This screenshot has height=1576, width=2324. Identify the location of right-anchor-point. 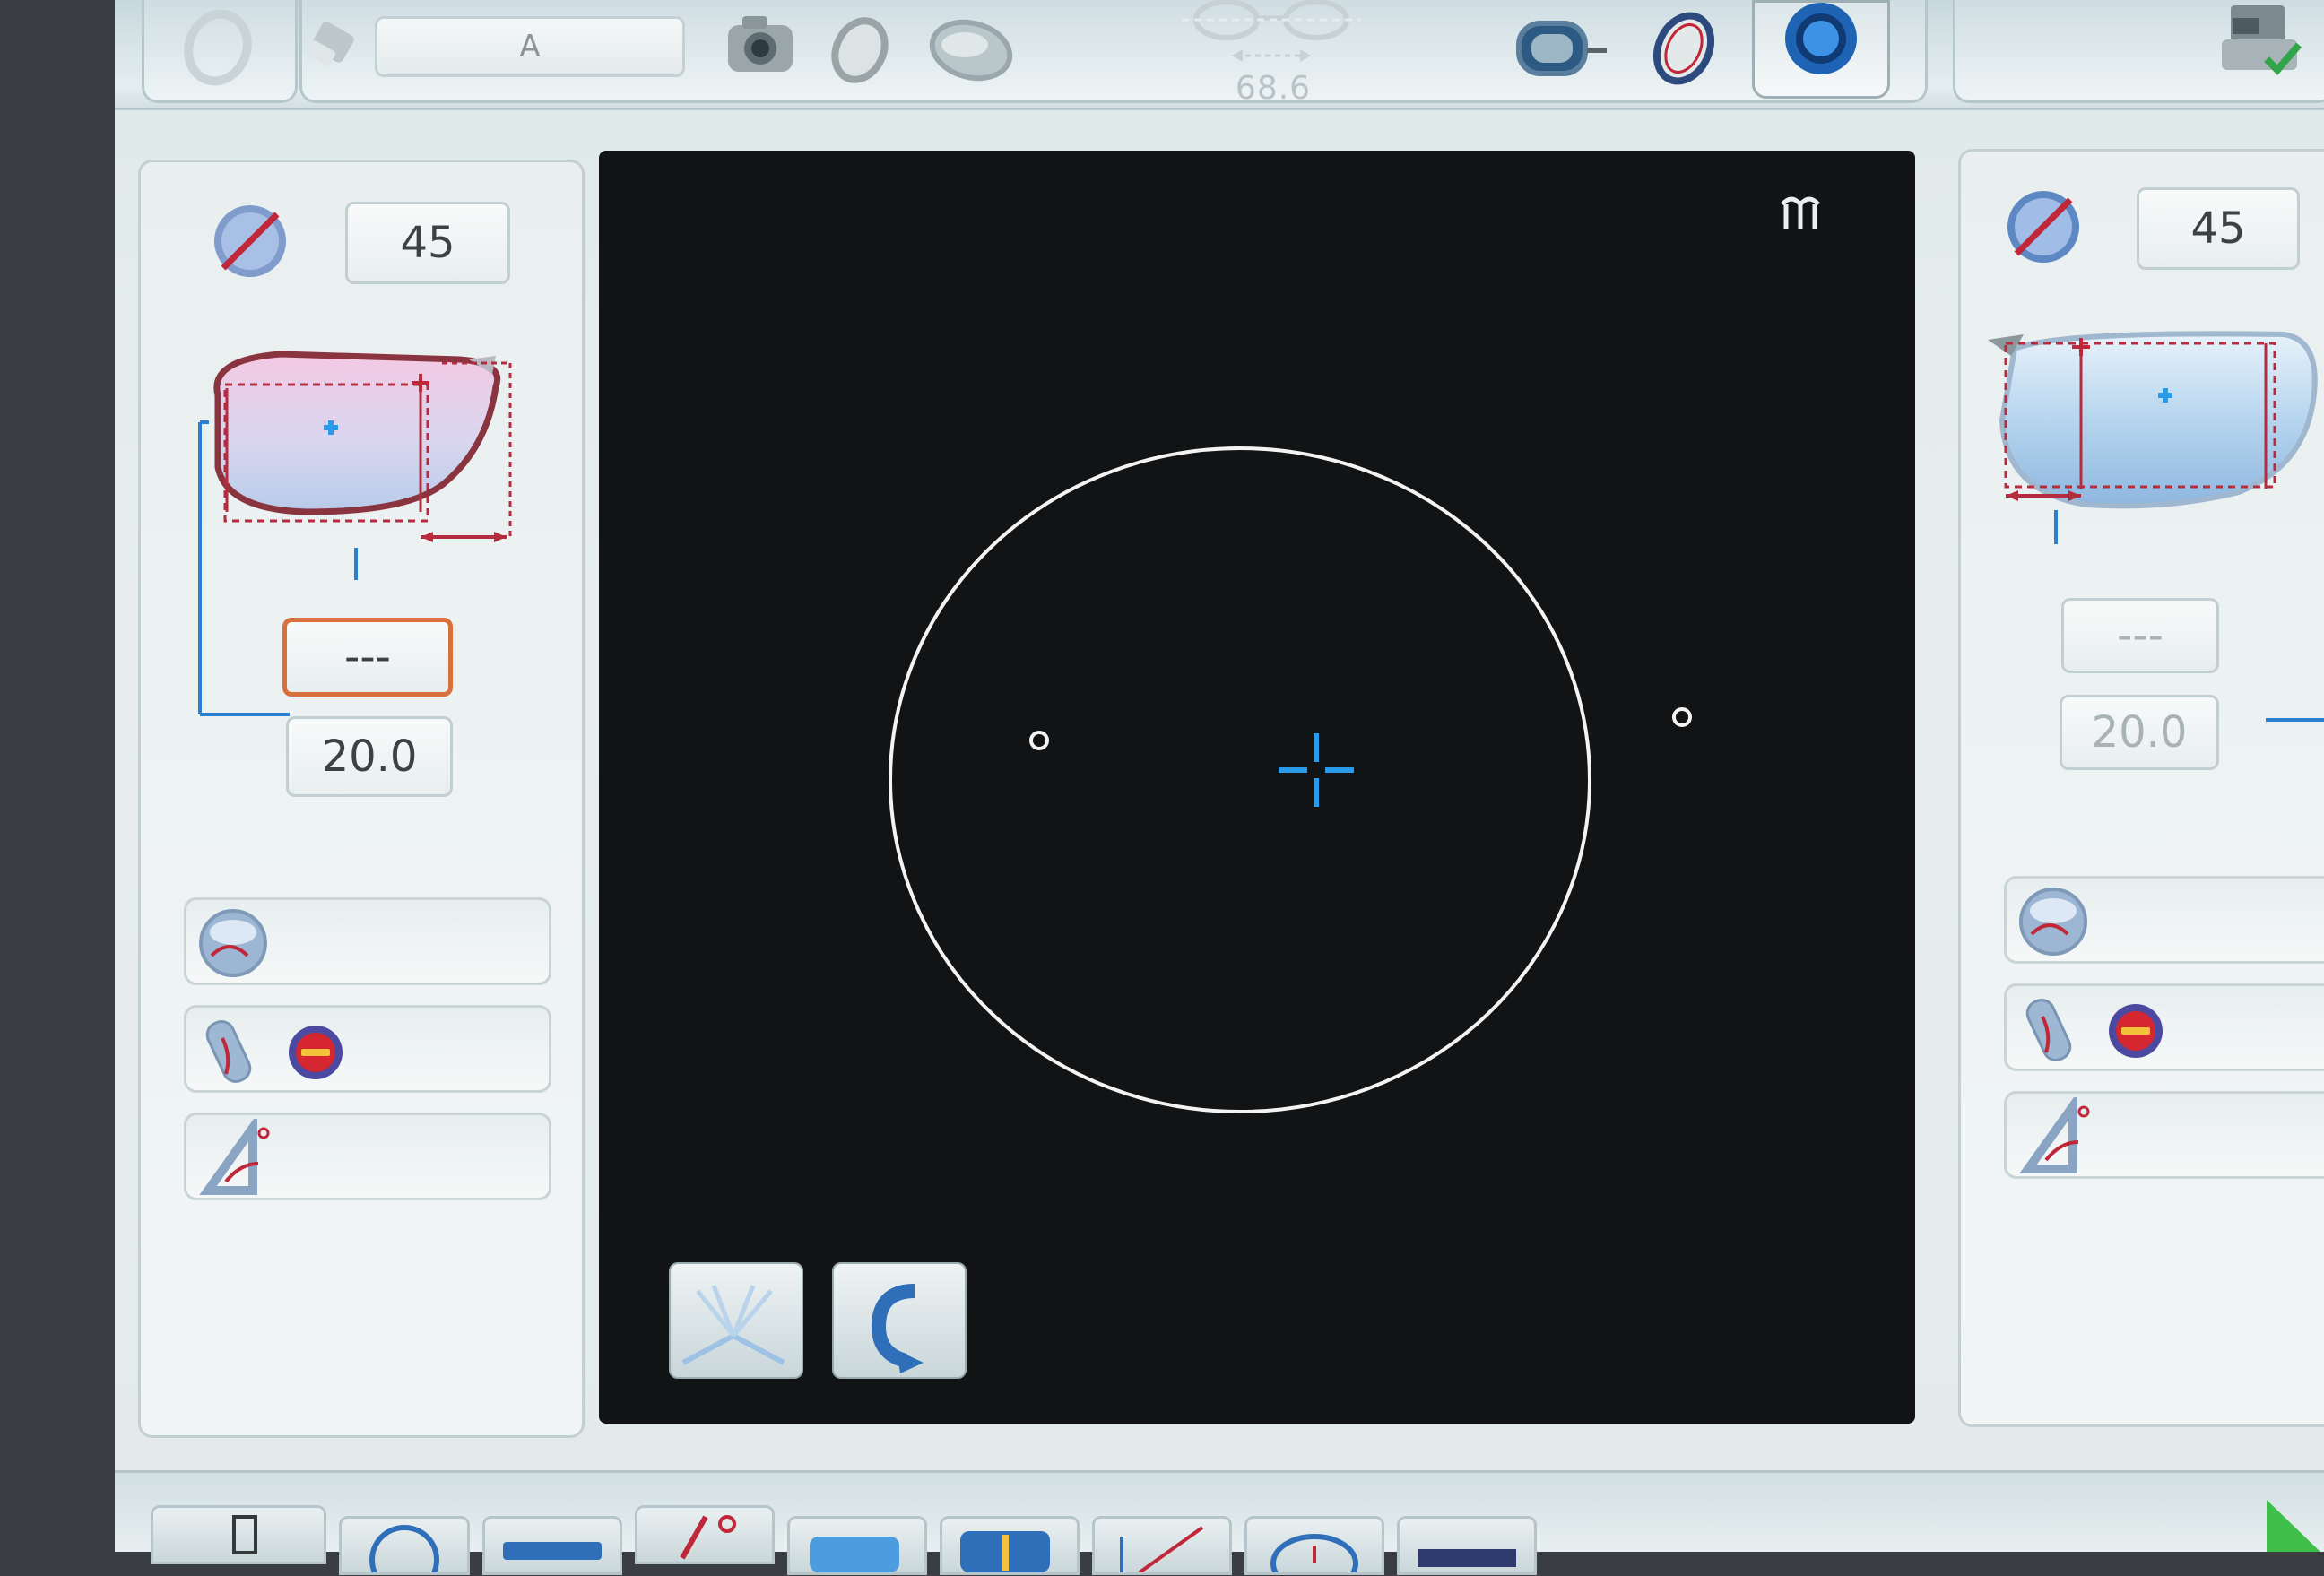
(1682, 717).